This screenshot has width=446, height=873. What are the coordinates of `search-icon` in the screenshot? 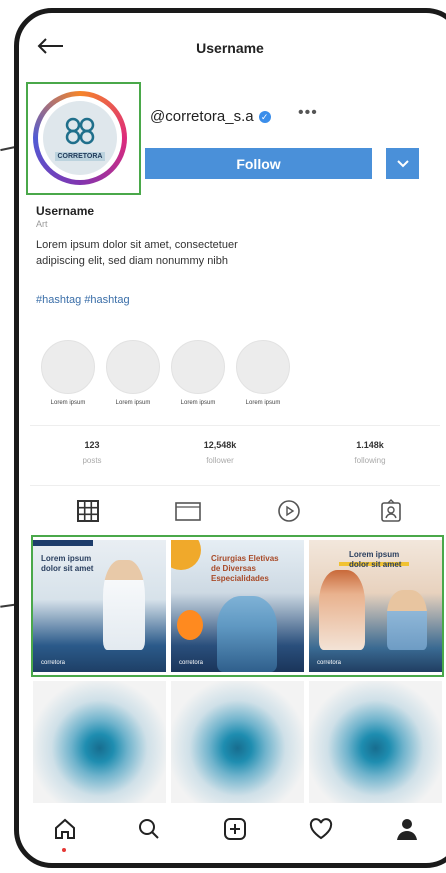 It's located at (149, 831).